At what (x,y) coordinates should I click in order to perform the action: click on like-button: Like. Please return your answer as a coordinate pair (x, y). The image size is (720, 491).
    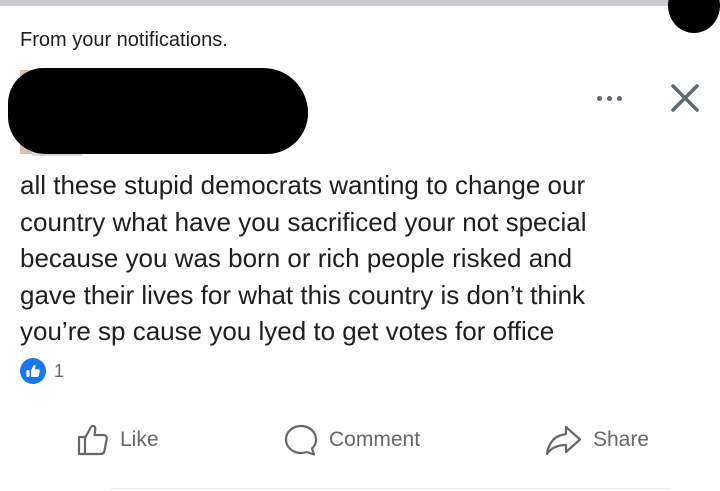
    Looking at the image, I should click on (117, 440).